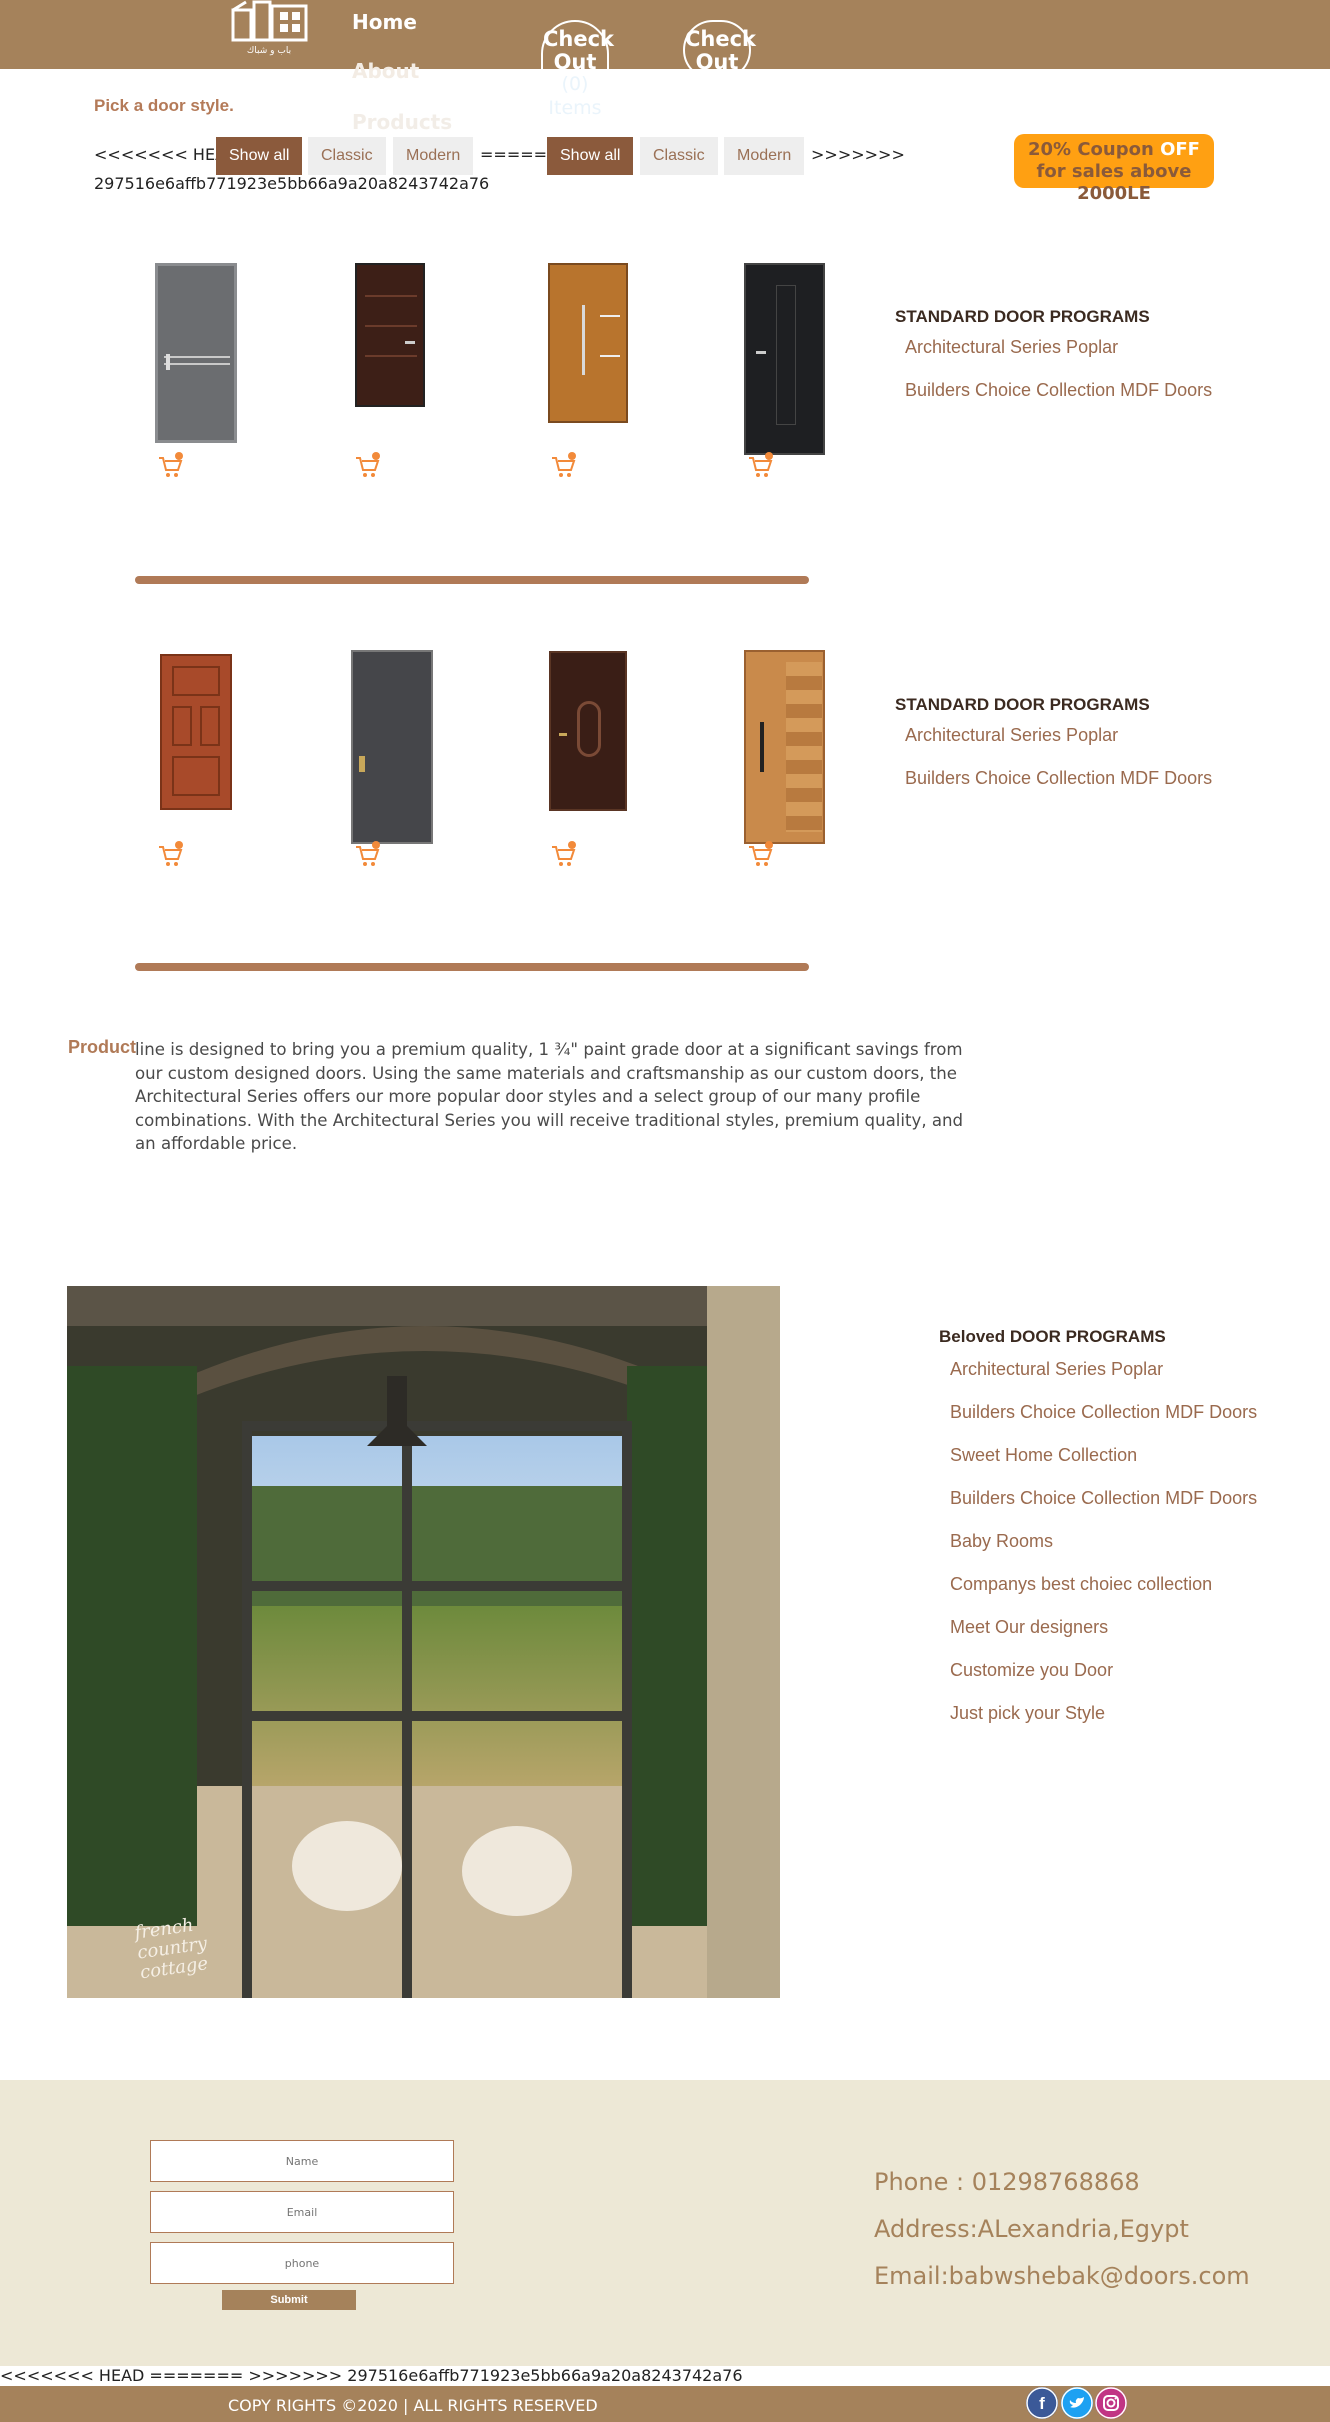 This screenshot has height=2422, width=1330. I want to click on coupon-badge: 20% Coupon OFF for sales above 2000LE, so click(1114, 169).